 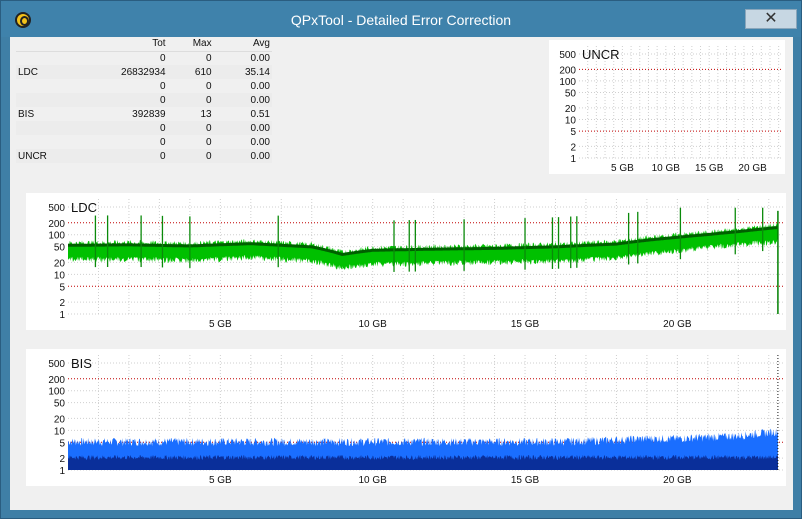 What do you see at coordinates (43, 72) in the screenshot?
I see `stats-label: LDC` at bounding box center [43, 72].